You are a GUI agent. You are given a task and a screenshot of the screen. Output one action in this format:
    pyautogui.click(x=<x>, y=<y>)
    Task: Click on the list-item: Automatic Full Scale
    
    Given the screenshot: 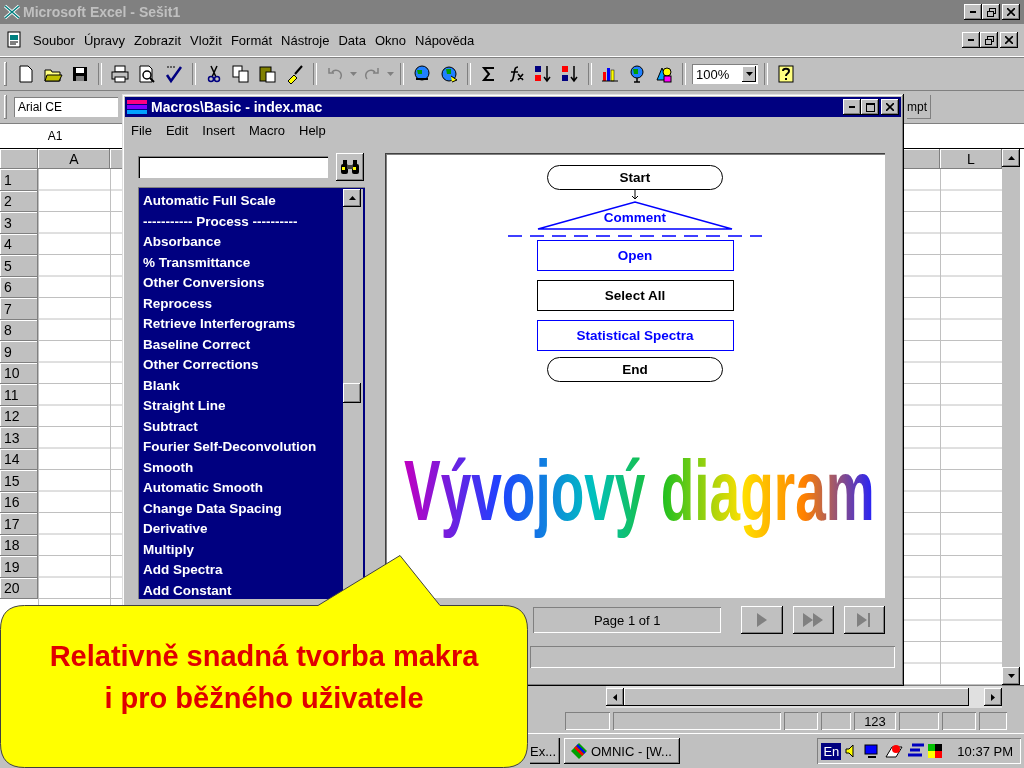 What is the action you would take?
    pyautogui.click(x=243, y=201)
    